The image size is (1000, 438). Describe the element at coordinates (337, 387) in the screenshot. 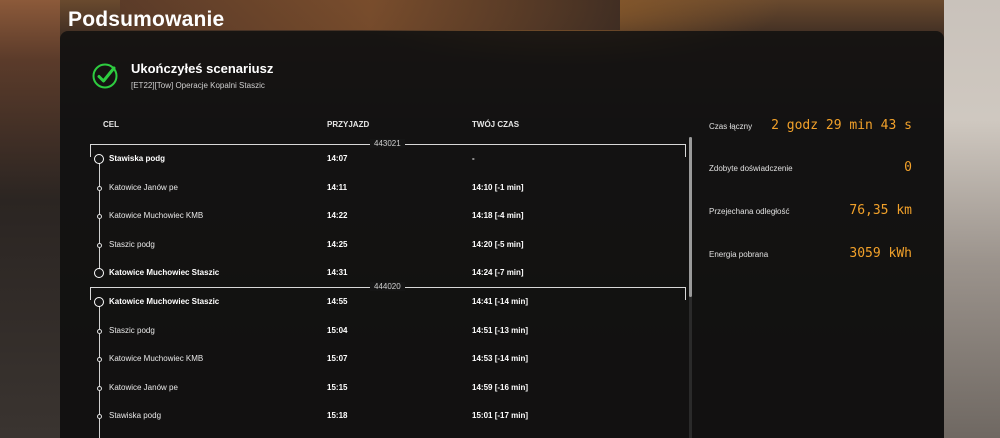

I see `stop-arrival: 15:15` at that location.